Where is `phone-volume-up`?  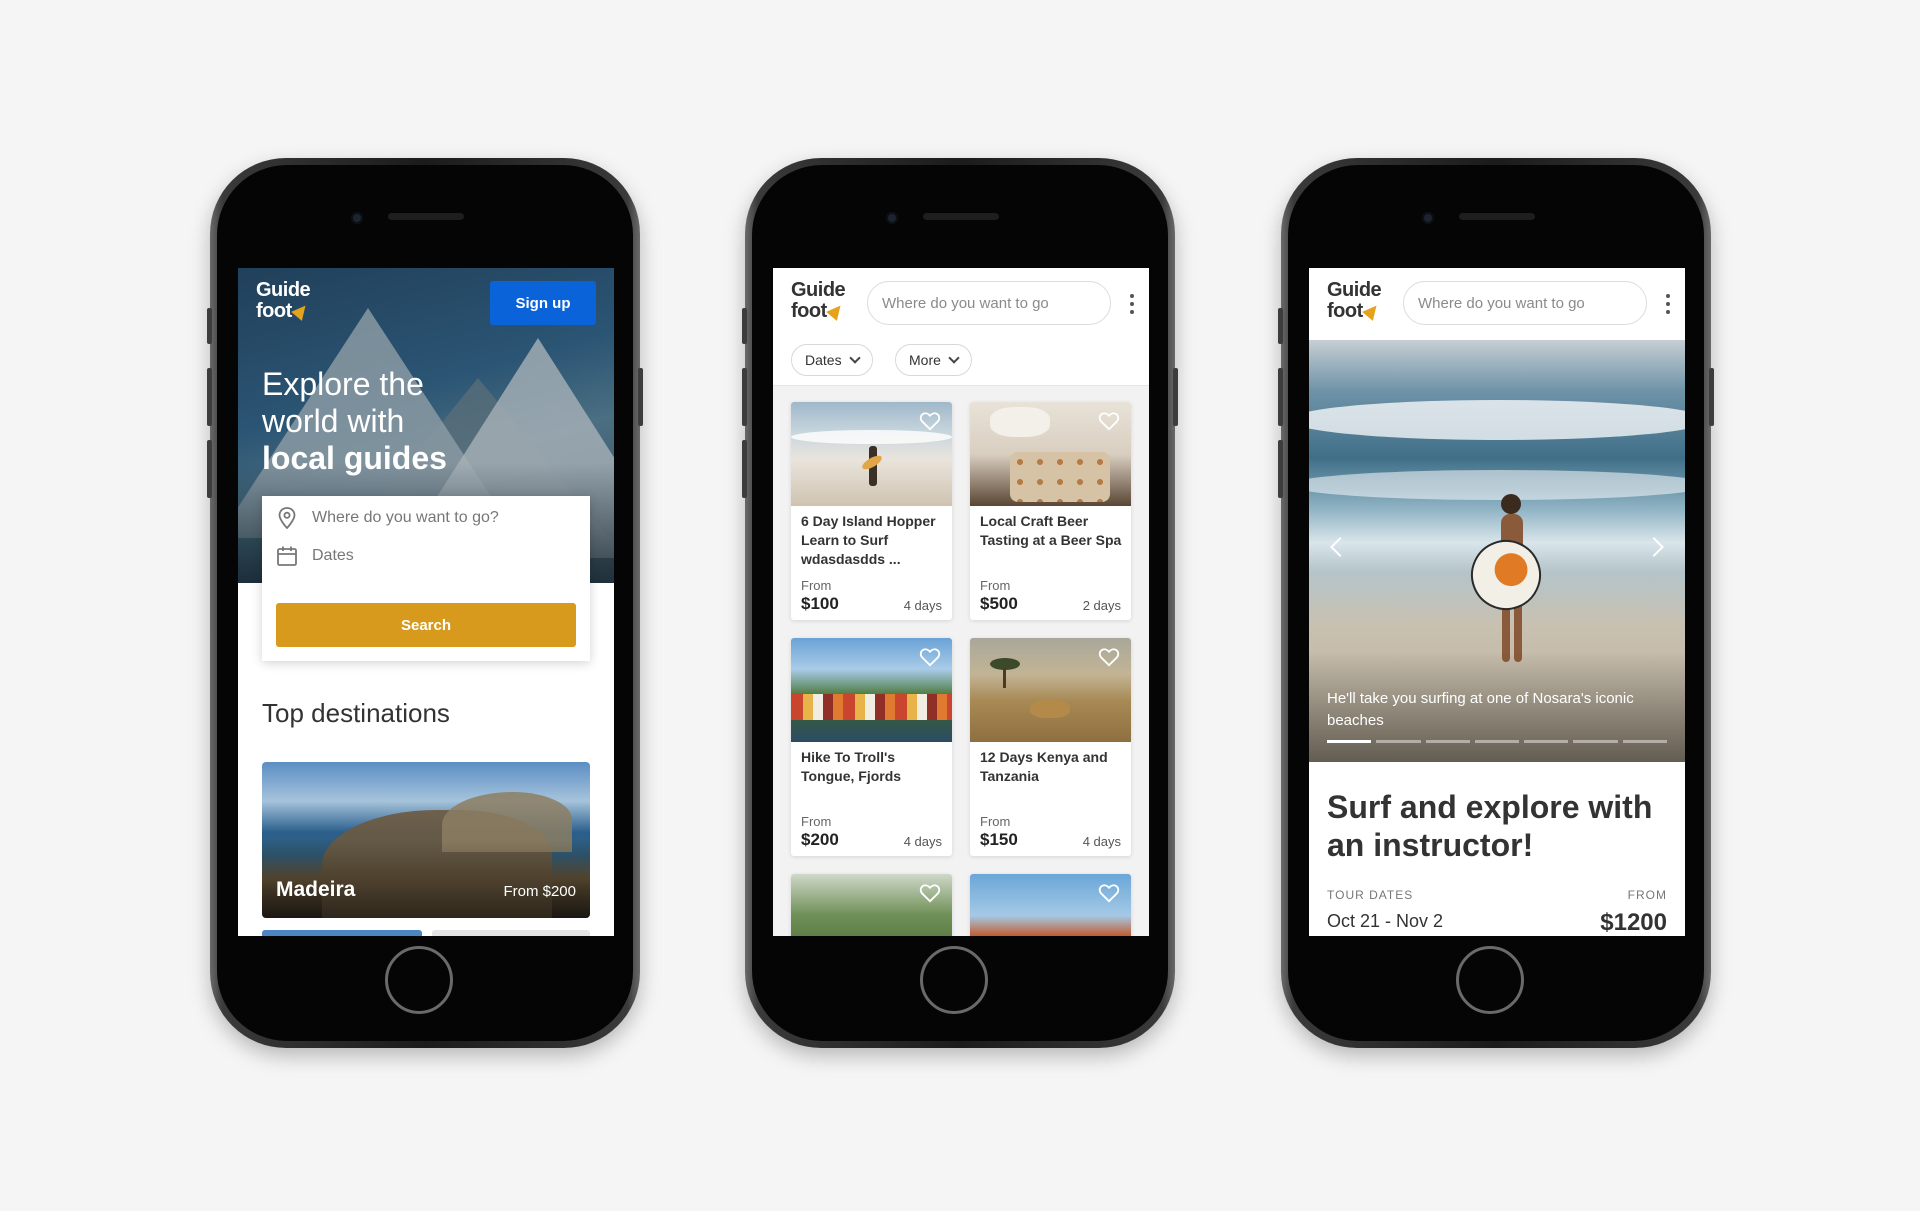 phone-volume-up is located at coordinates (209, 397).